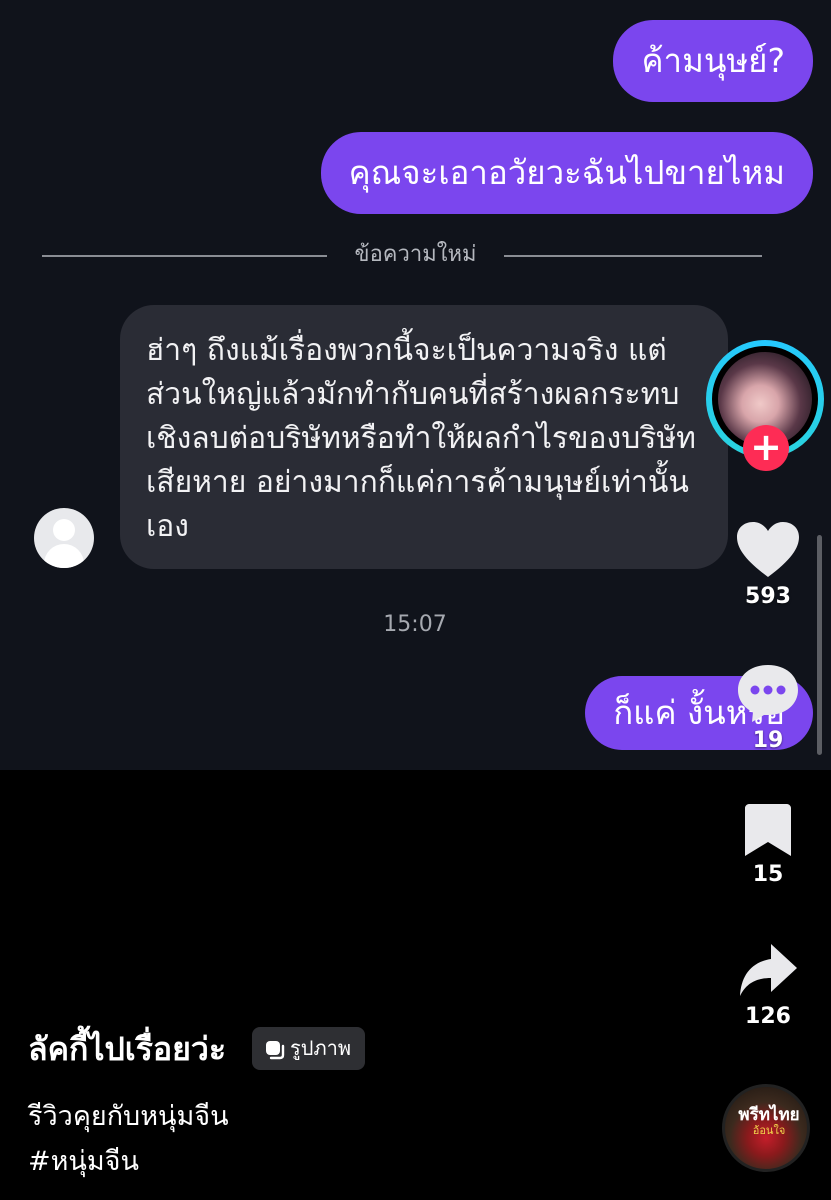  I want to click on scrollbar, so click(819, 645).